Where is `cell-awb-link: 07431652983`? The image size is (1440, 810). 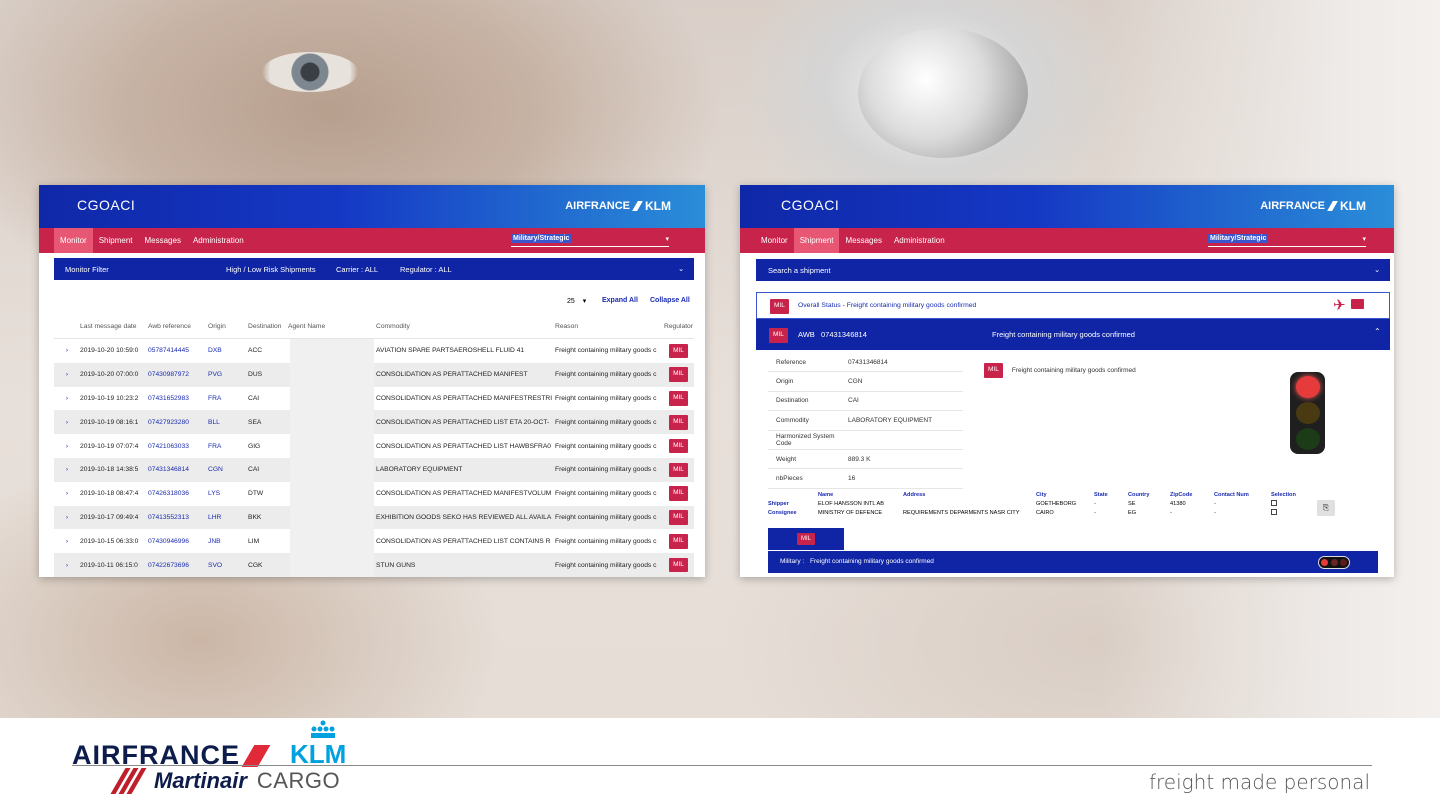
cell-awb-link: 07431652983 is located at coordinates (178, 398).